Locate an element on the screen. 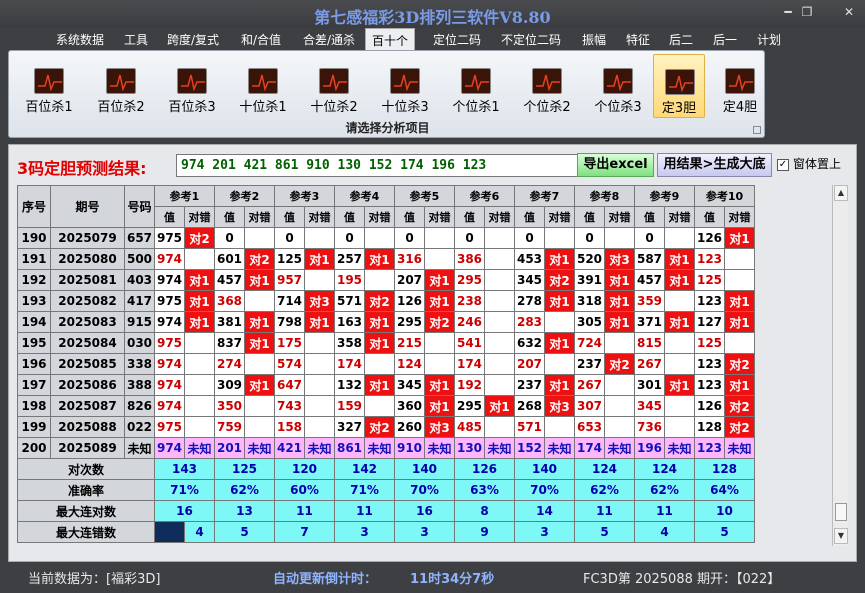 This screenshot has height=593, width=865. menu-item-2: 跨度/复式 is located at coordinates (193, 39).